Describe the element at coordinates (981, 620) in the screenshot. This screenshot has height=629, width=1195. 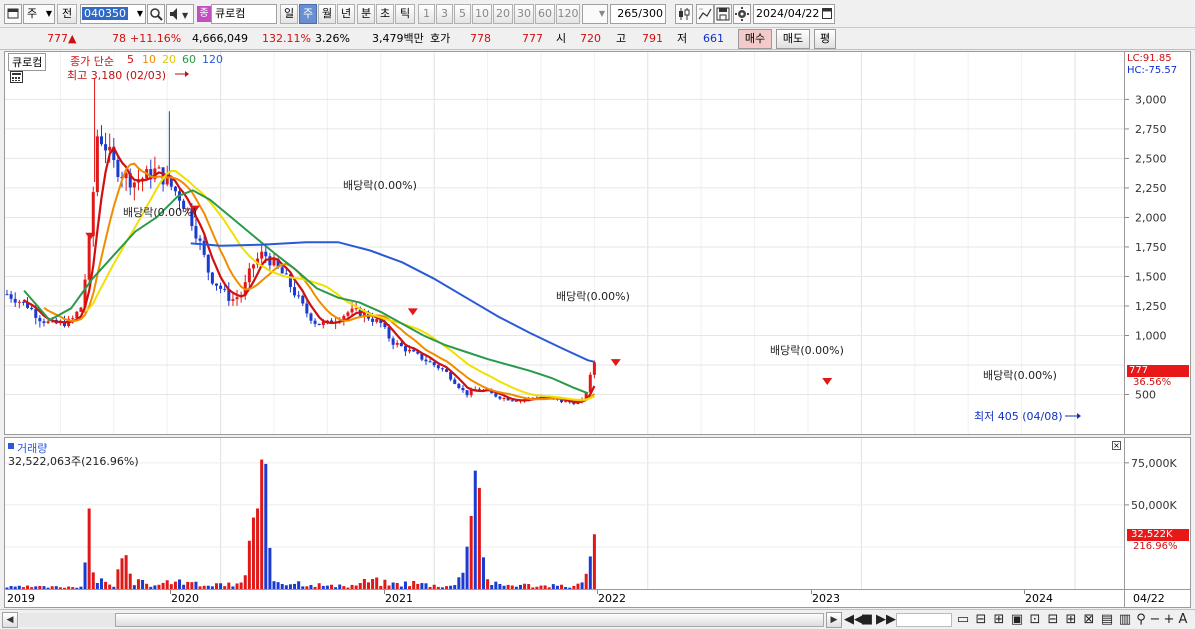
I see `layout-icon-2: ⊟` at that location.